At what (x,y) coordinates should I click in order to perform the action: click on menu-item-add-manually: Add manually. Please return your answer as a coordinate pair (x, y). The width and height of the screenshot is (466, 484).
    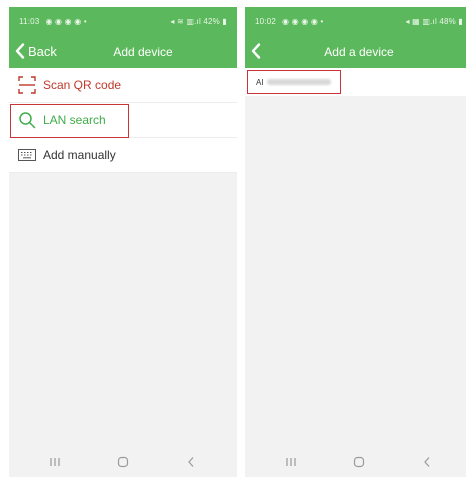
    Looking at the image, I should click on (123, 155).